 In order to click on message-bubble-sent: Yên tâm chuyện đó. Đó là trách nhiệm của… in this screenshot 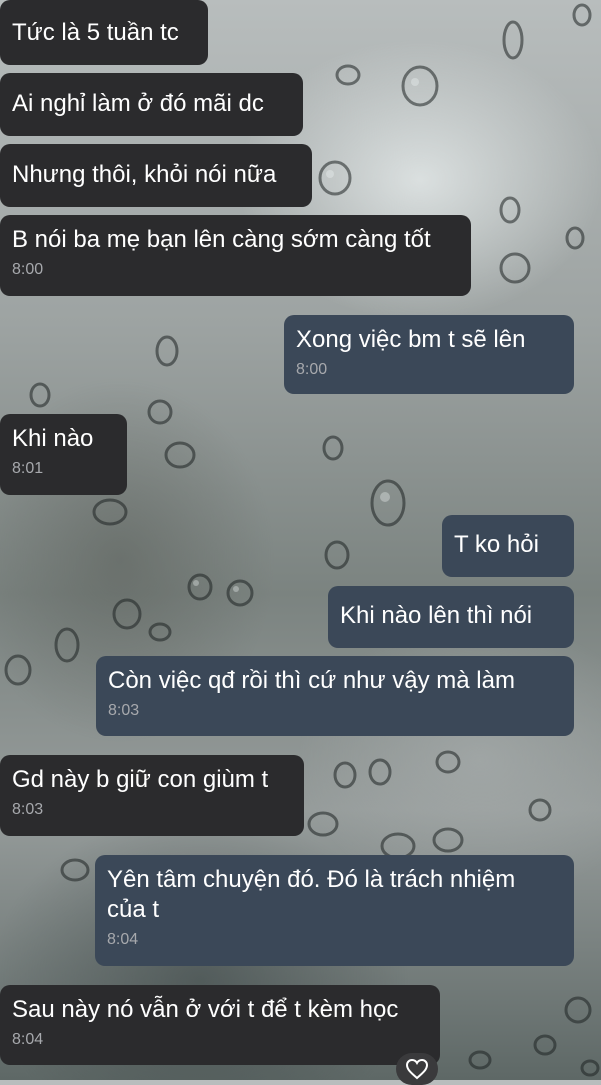, I will do `click(334, 910)`.